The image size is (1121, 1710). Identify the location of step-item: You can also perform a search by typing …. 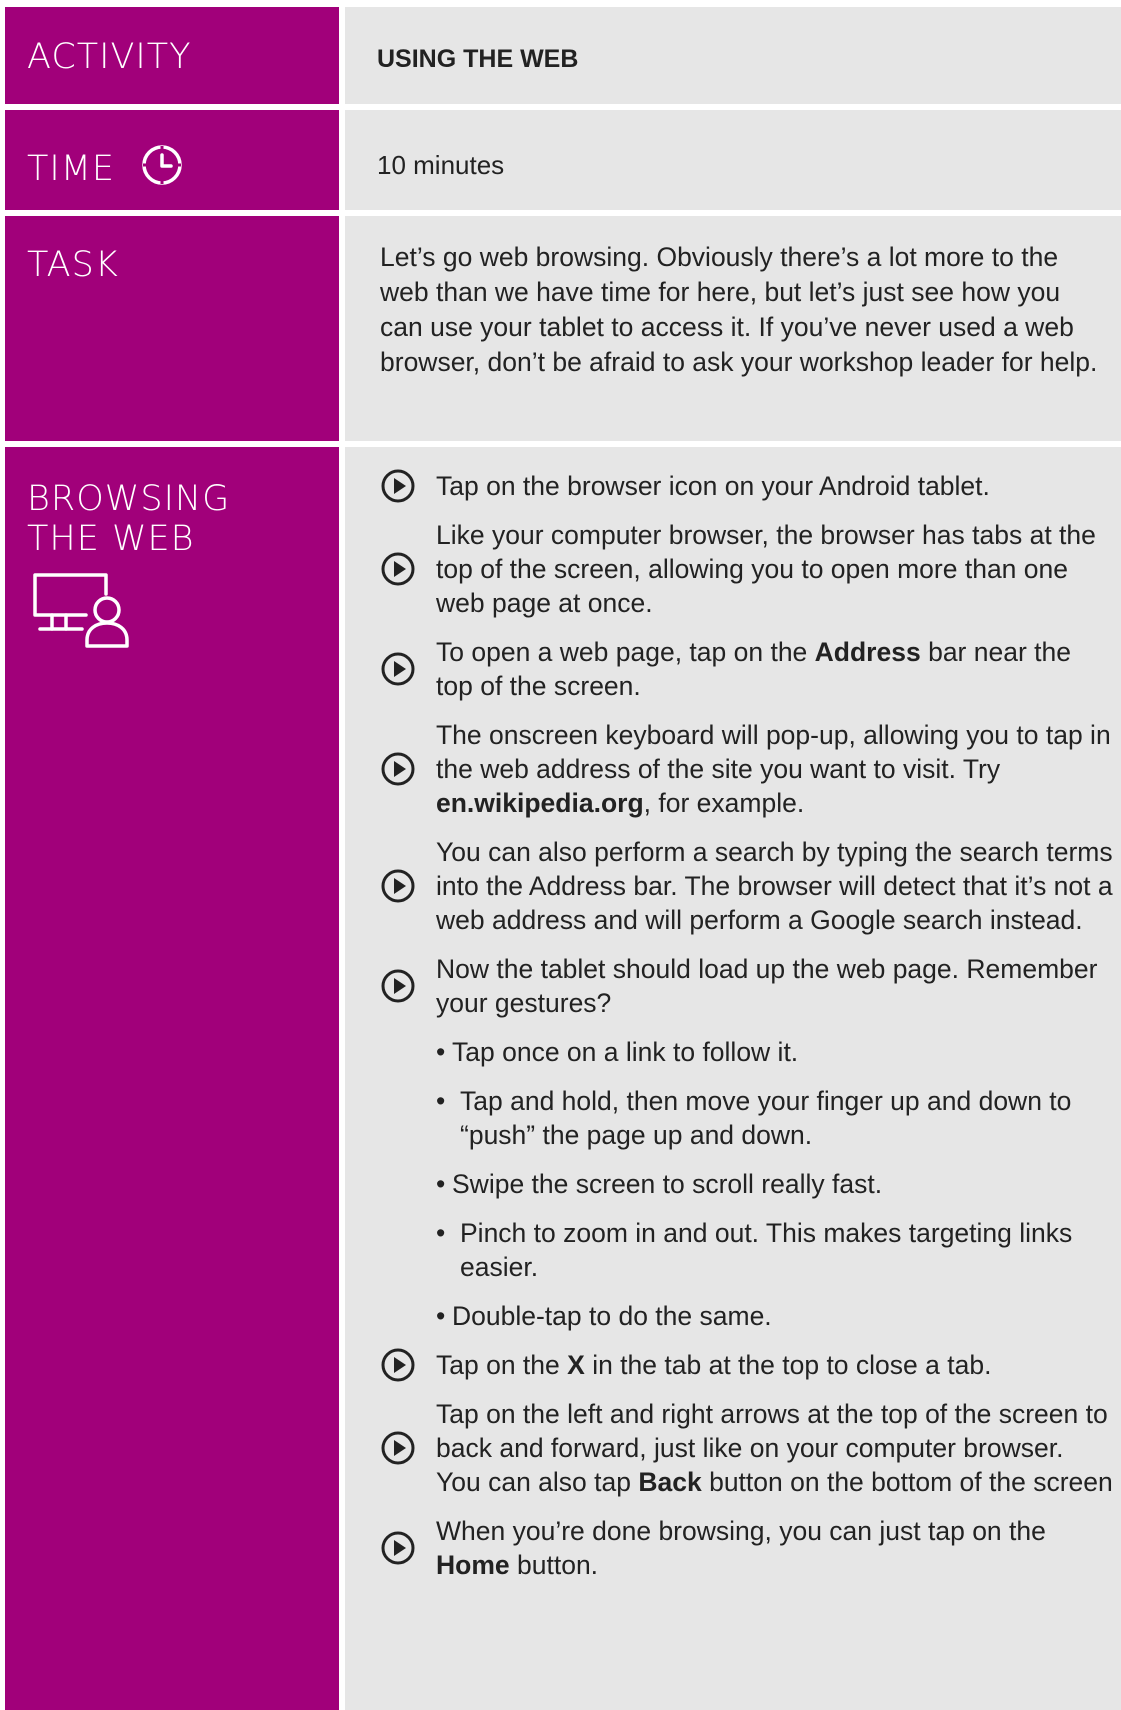
(747, 886).